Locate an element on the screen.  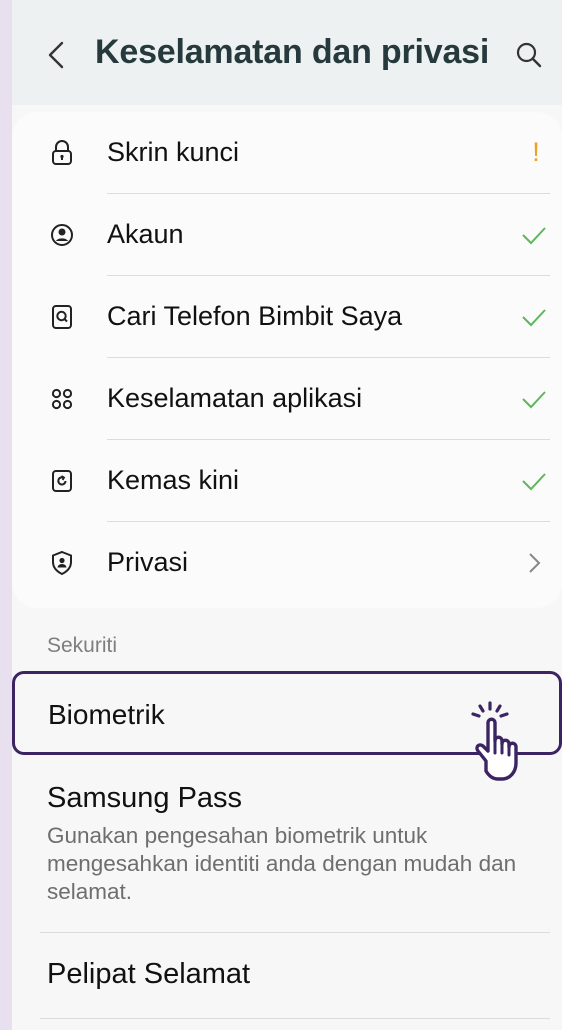
status-item-label: Kemas kini is located at coordinates (173, 480).